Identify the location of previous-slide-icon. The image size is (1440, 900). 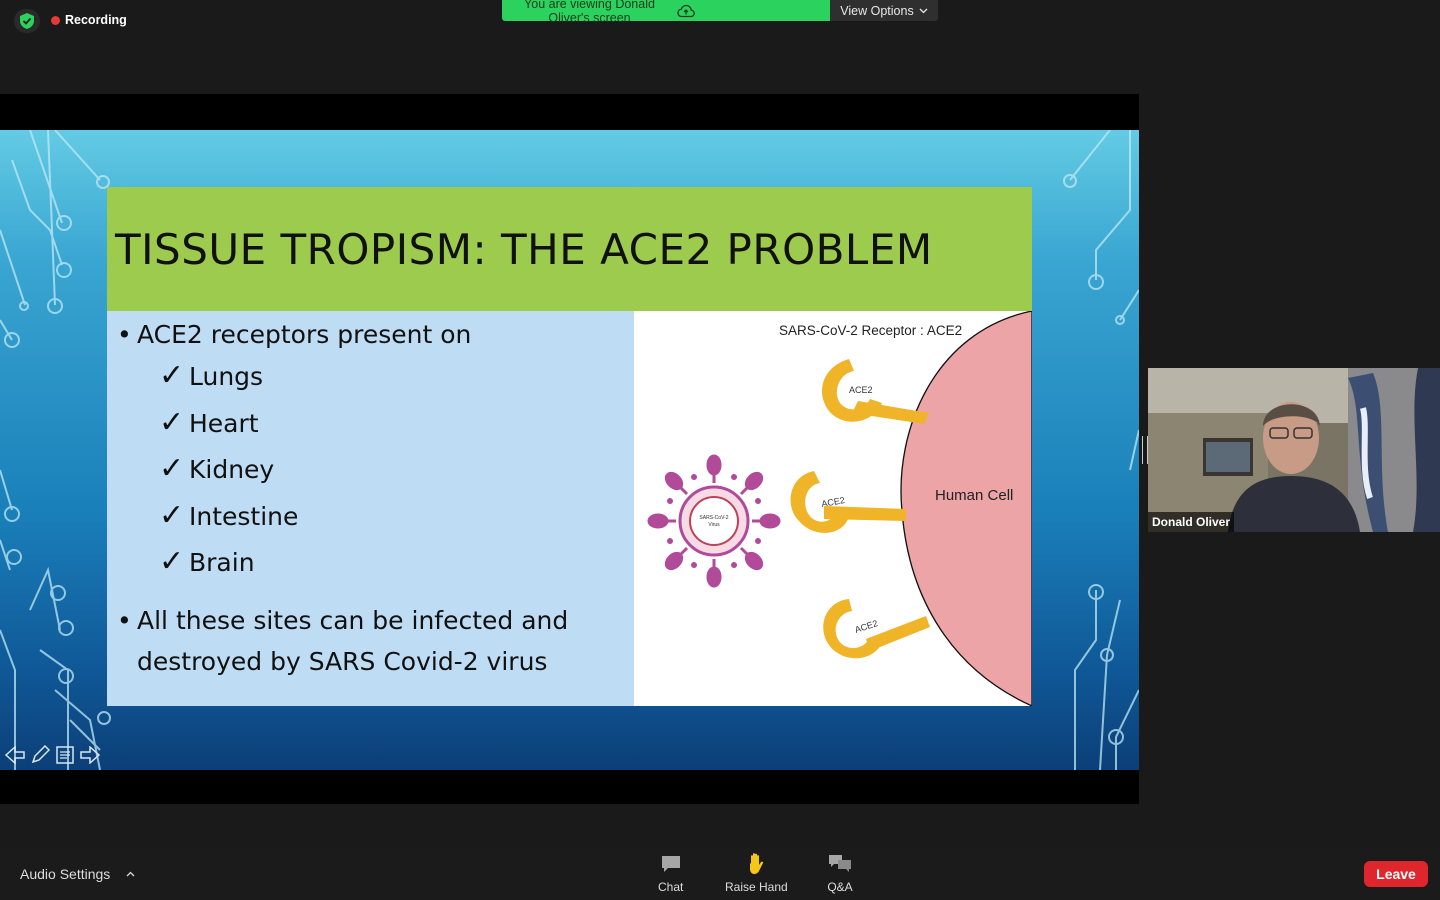
(15, 755).